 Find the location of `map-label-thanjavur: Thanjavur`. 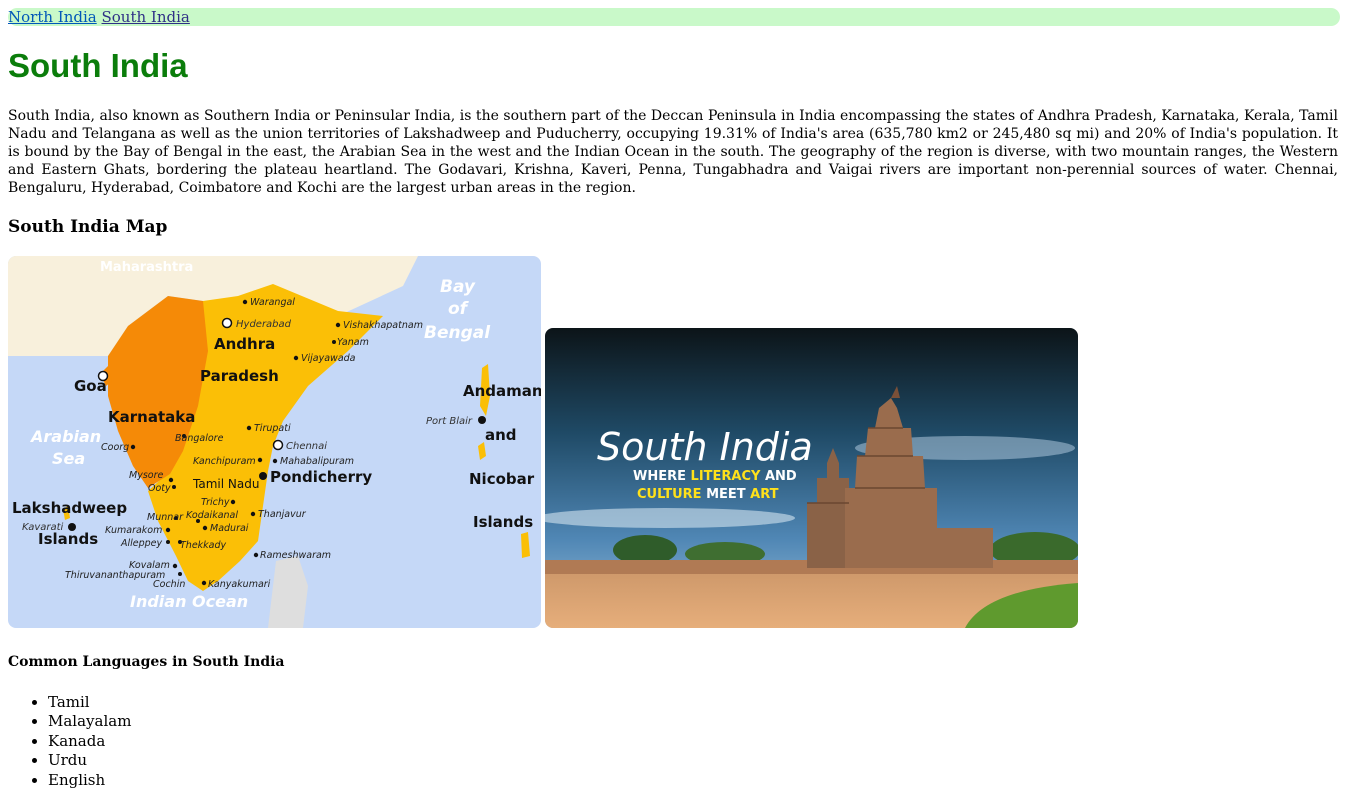

map-label-thanjavur: Thanjavur is located at coordinates (282, 514).